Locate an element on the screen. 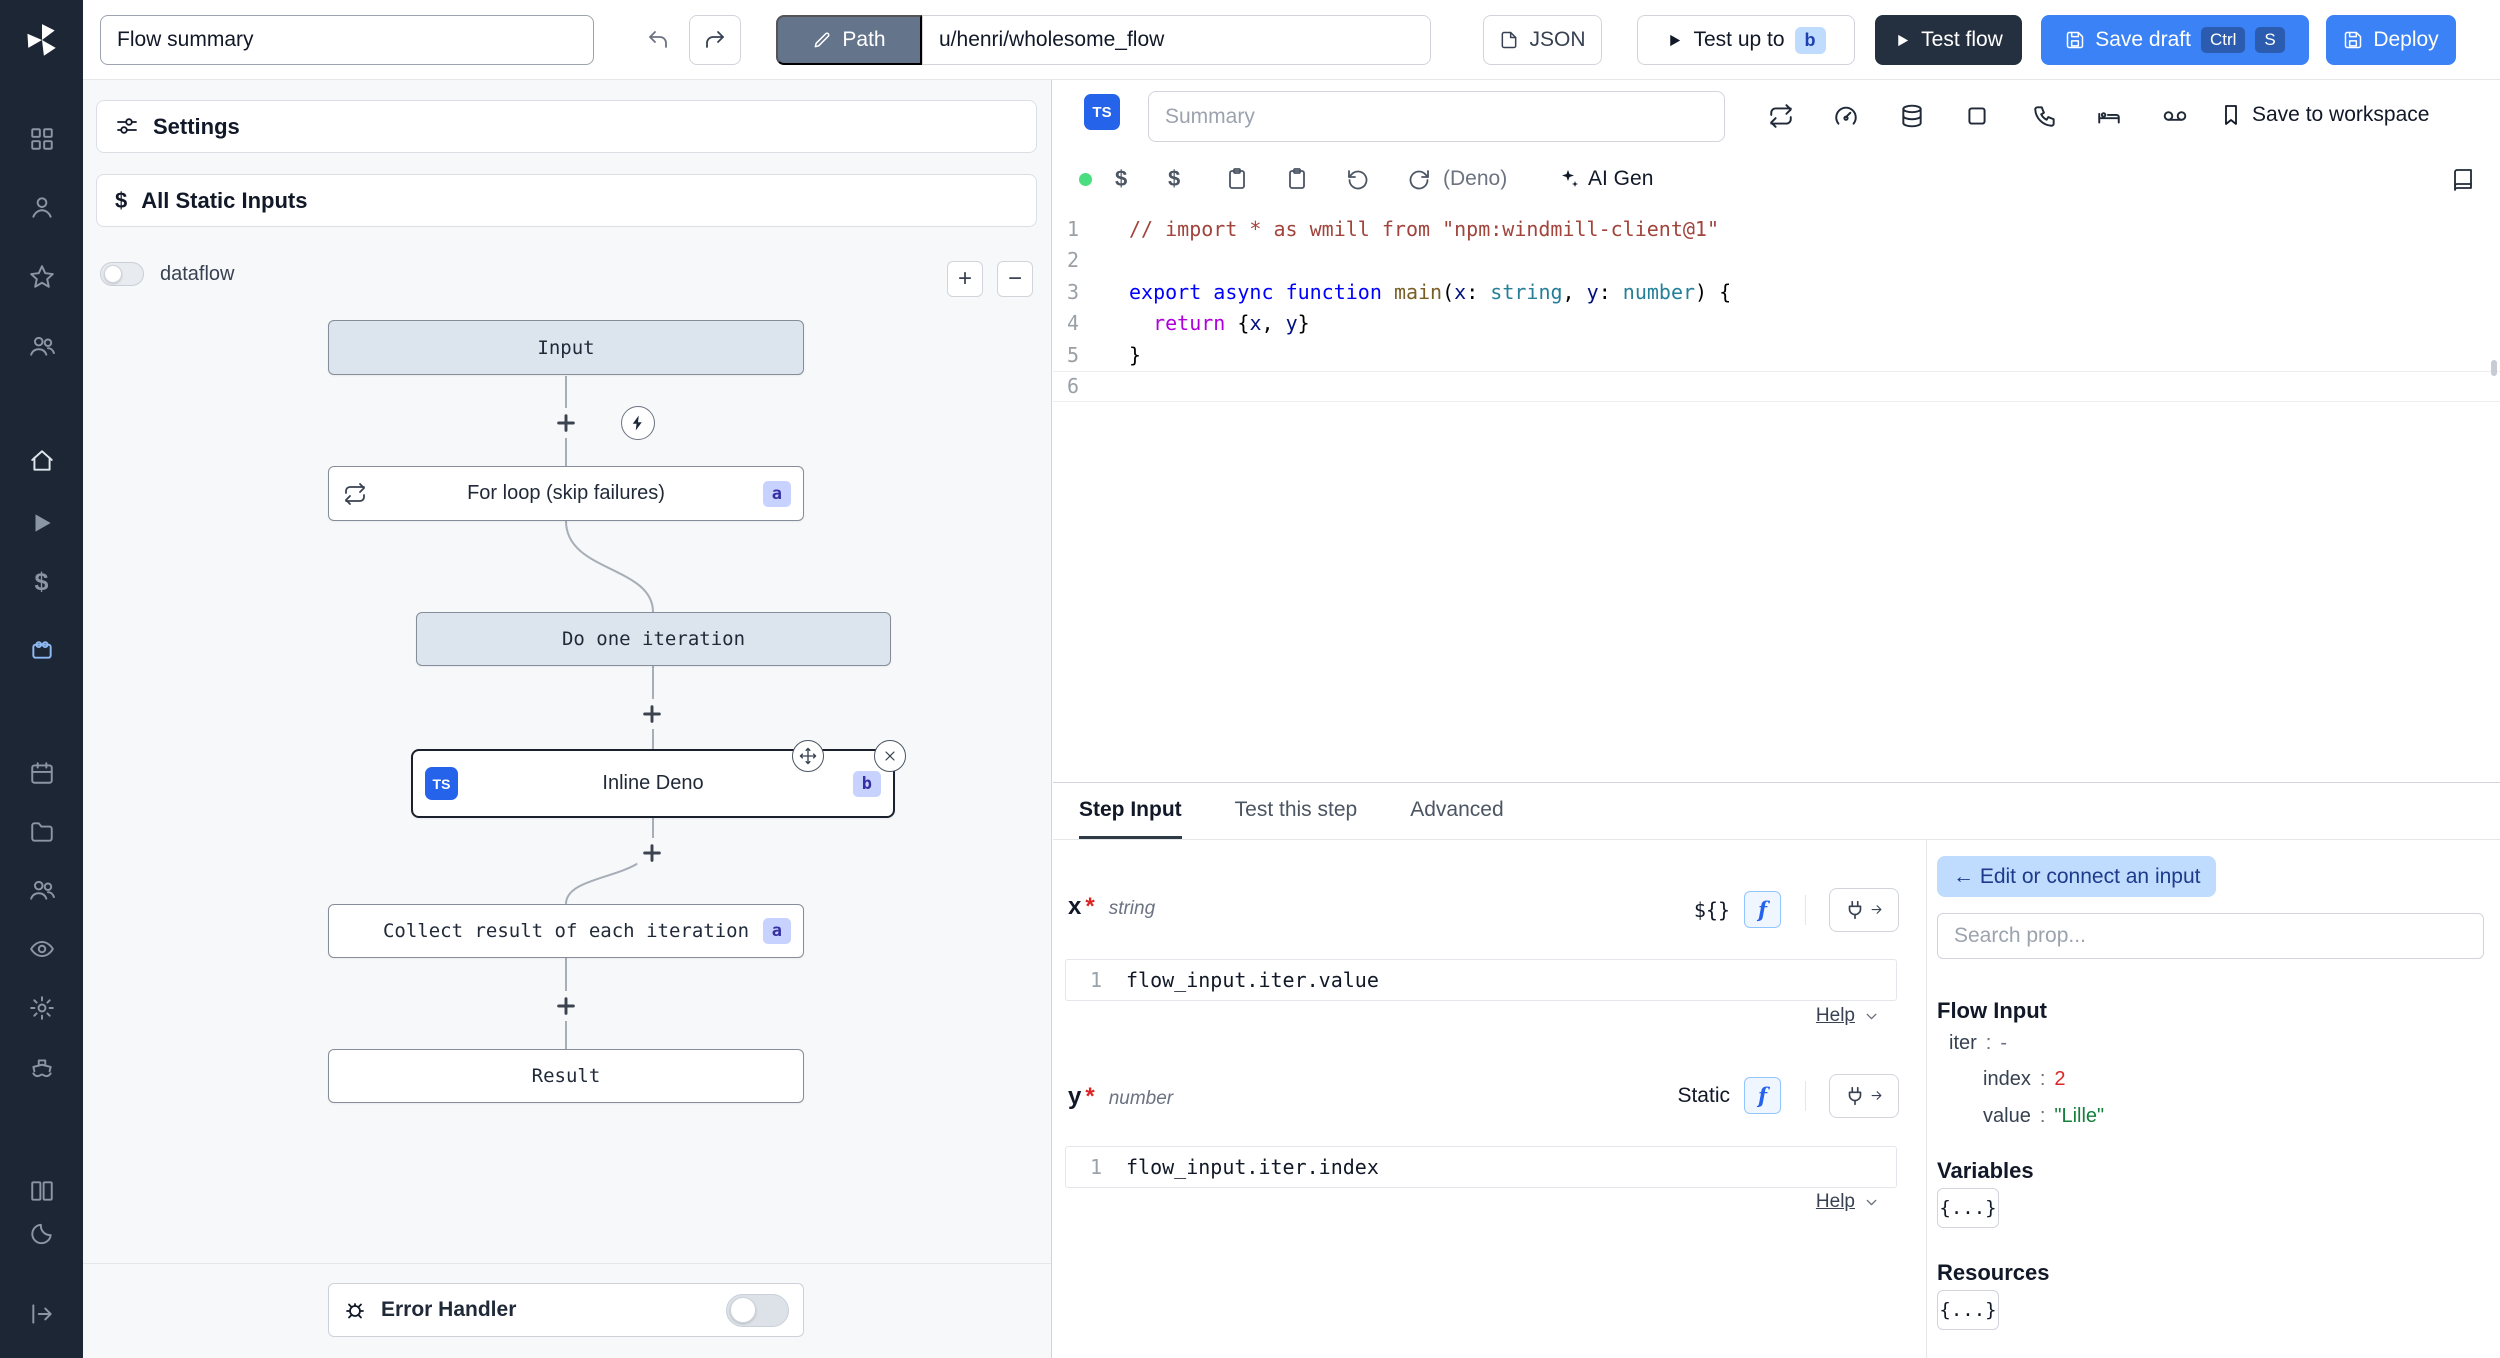 This screenshot has width=2500, height=1358. code-line: 5 } is located at coordinates (1104, 354).